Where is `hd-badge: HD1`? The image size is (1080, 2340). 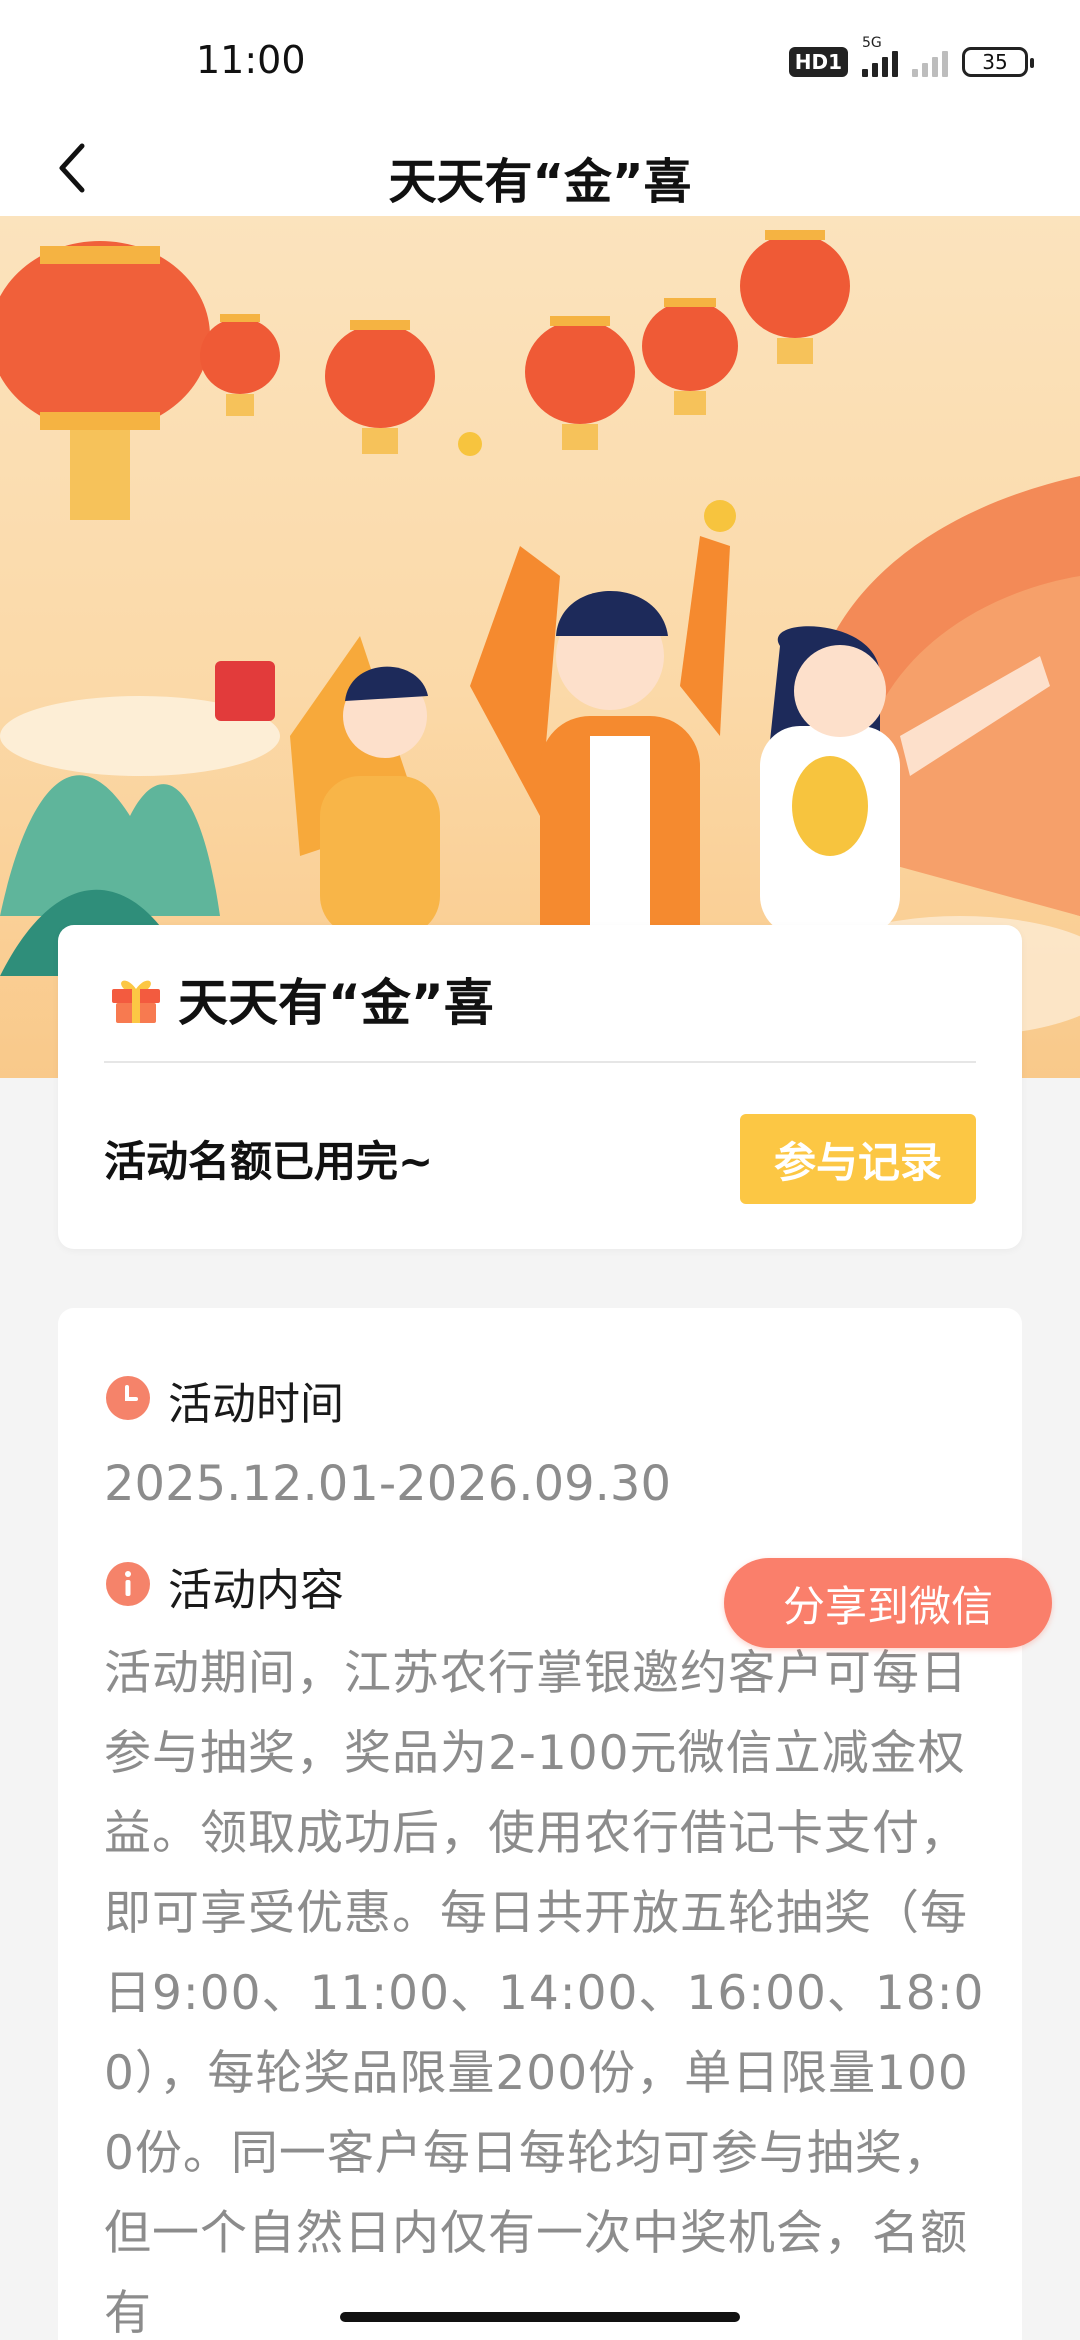
hd-badge: HD1 is located at coordinates (818, 62).